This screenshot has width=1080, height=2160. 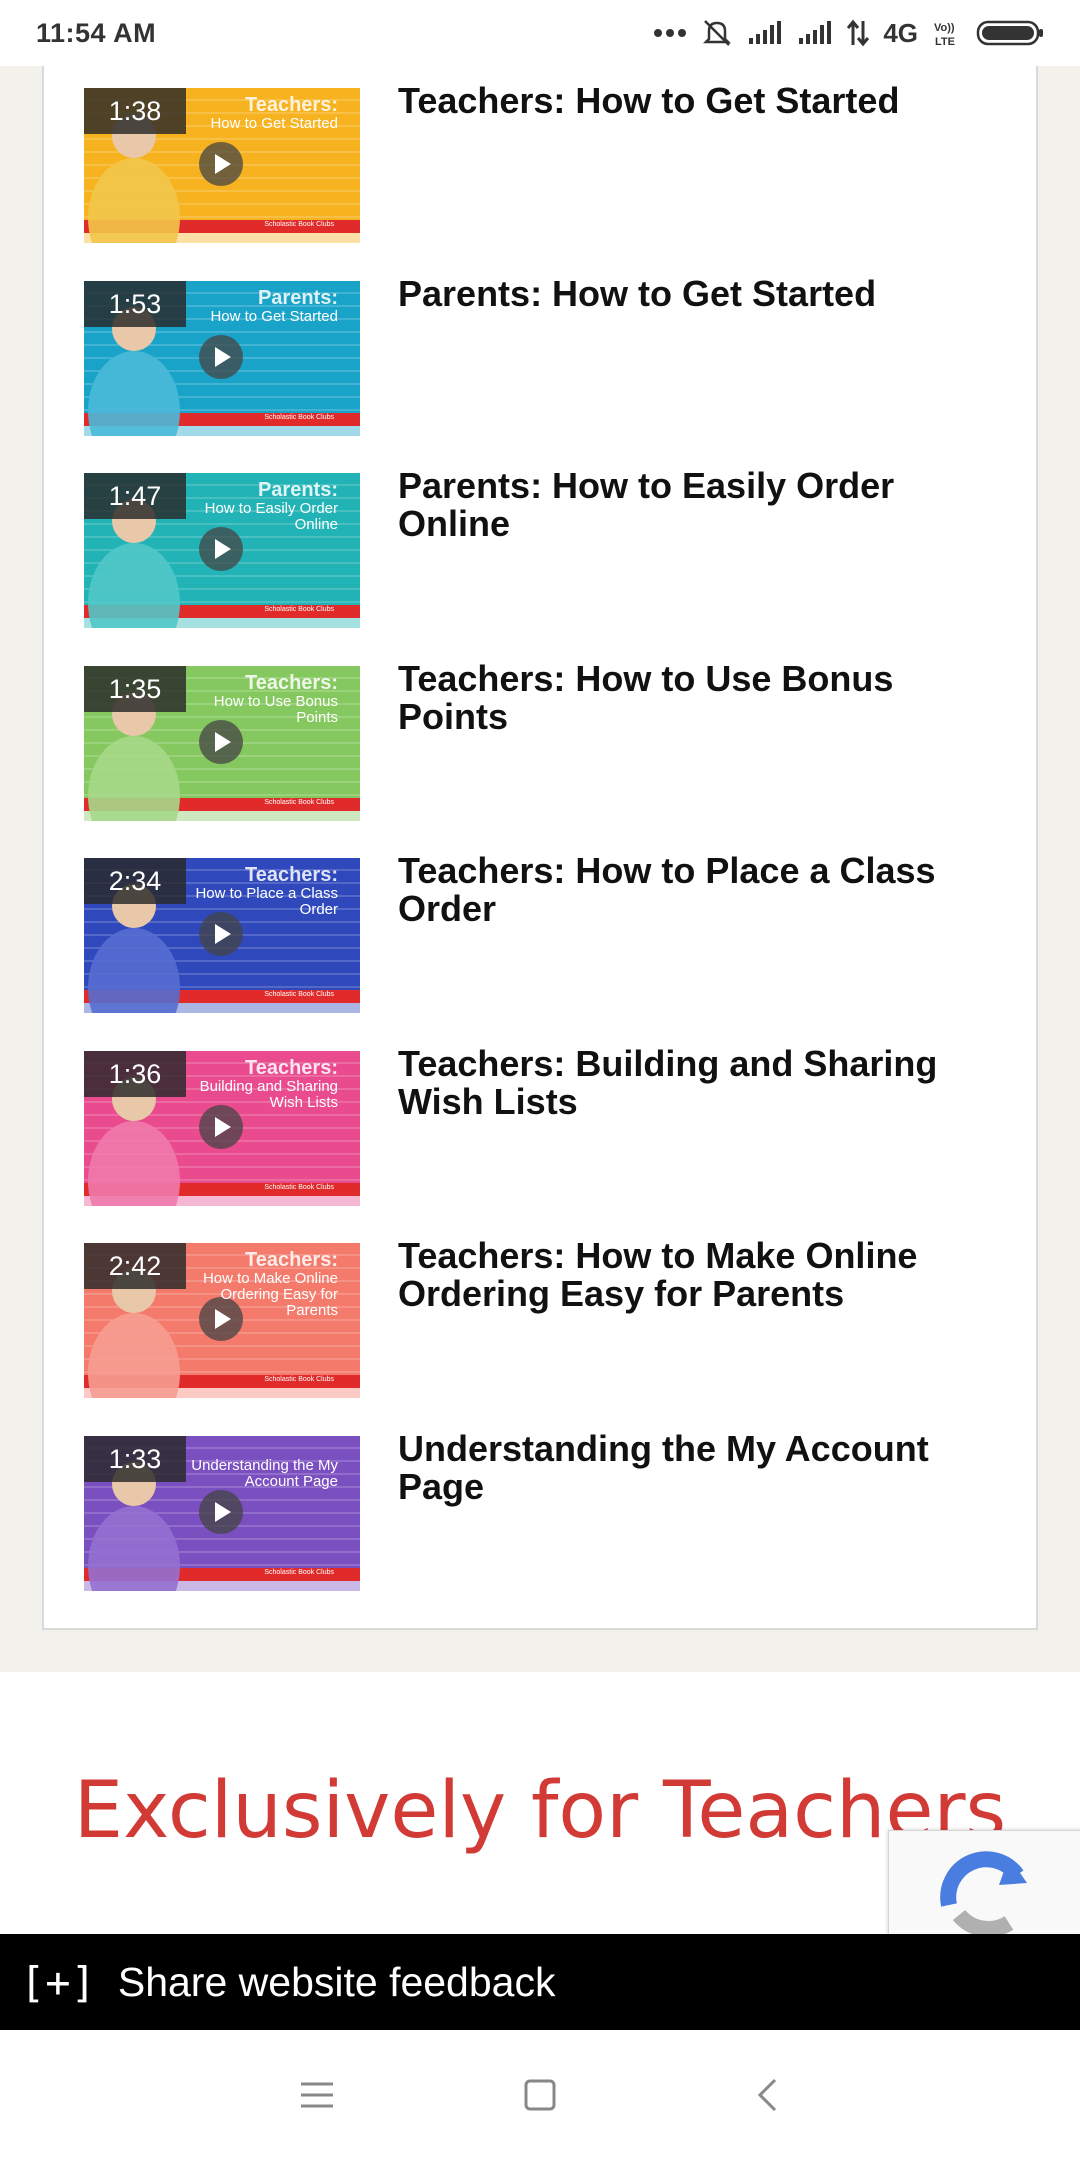 I want to click on video-duration: 1:35, so click(x=135, y=689).